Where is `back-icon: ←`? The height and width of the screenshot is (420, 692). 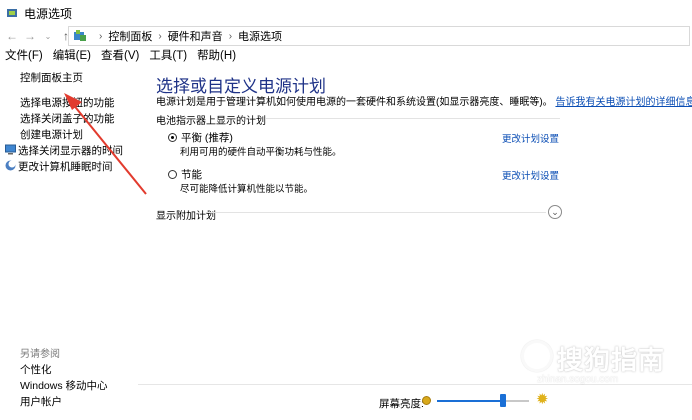 back-icon: ← is located at coordinates (12, 36).